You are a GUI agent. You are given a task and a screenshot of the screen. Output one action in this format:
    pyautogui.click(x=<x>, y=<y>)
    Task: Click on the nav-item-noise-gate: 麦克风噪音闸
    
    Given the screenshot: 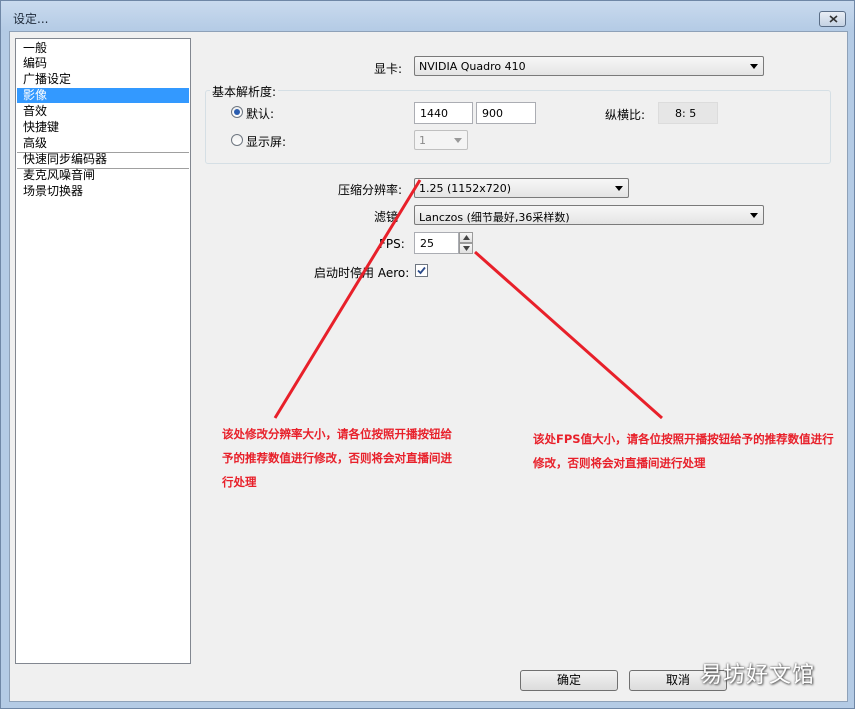 What is the action you would take?
    pyautogui.click(x=103, y=175)
    